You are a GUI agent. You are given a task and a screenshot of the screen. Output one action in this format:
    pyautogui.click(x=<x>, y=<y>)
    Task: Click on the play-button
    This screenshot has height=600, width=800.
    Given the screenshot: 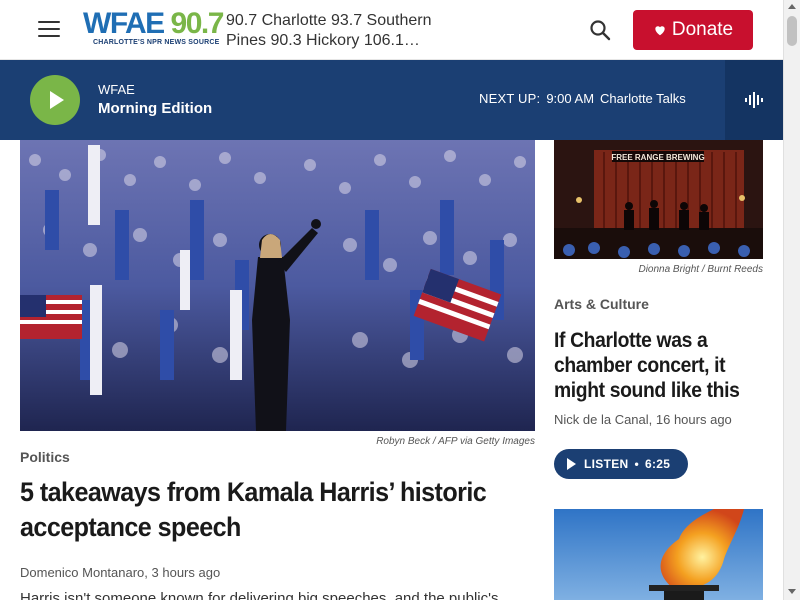 What is the action you would take?
    pyautogui.click(x=55, y=100)
    